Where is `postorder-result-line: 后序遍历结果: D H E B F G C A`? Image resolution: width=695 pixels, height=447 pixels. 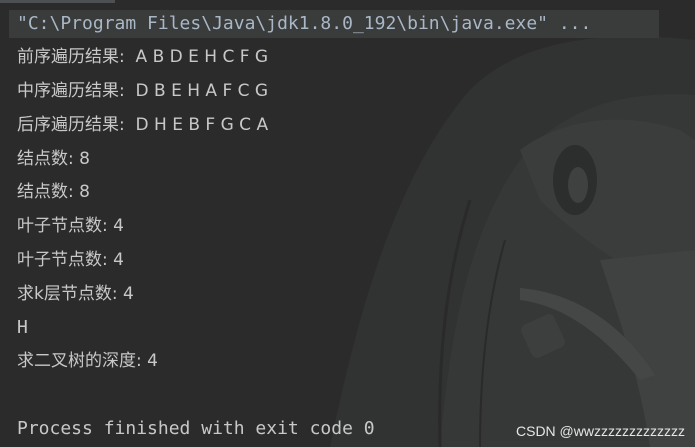
postorder-result-line: 后序遍历结果: D H E B F G C A is located at coordinates (143, 125).